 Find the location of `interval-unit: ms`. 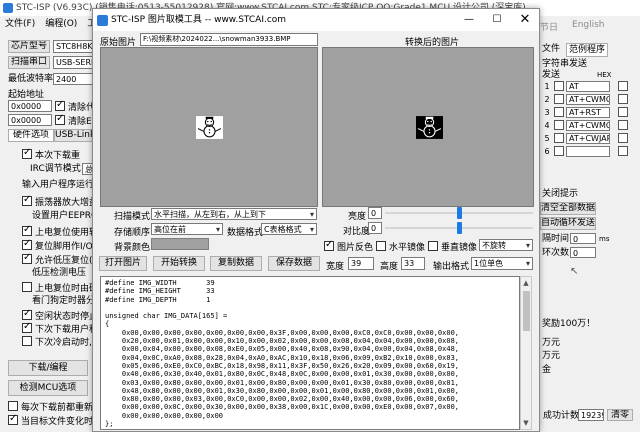

interval-unit: ms is located at coordinates (604, 239).